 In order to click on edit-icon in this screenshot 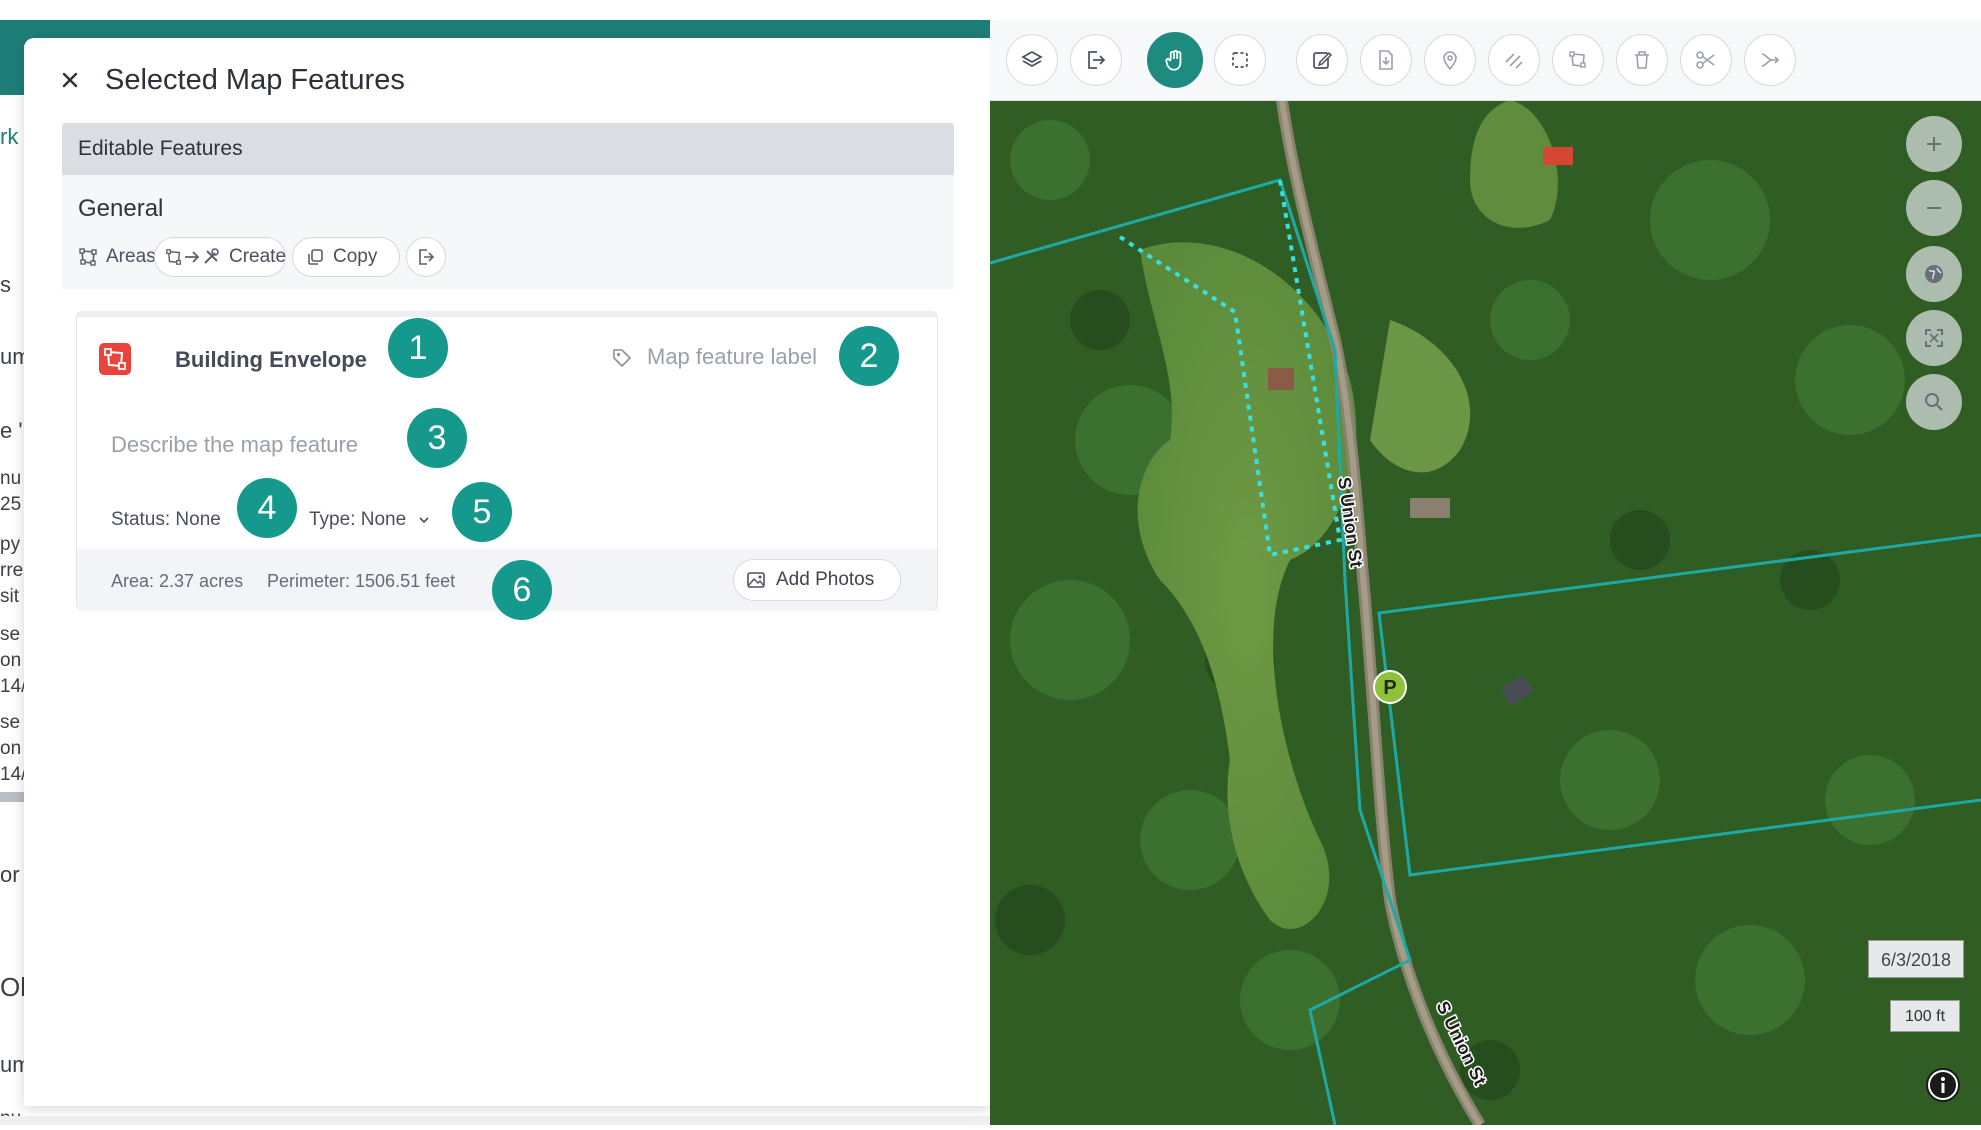, I will do `click(1323, 60)`.